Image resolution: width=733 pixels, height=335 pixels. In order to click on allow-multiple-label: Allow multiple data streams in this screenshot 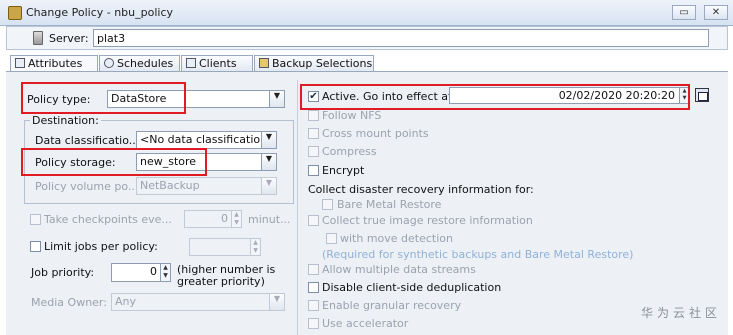, I will do `click(399, 269)`.